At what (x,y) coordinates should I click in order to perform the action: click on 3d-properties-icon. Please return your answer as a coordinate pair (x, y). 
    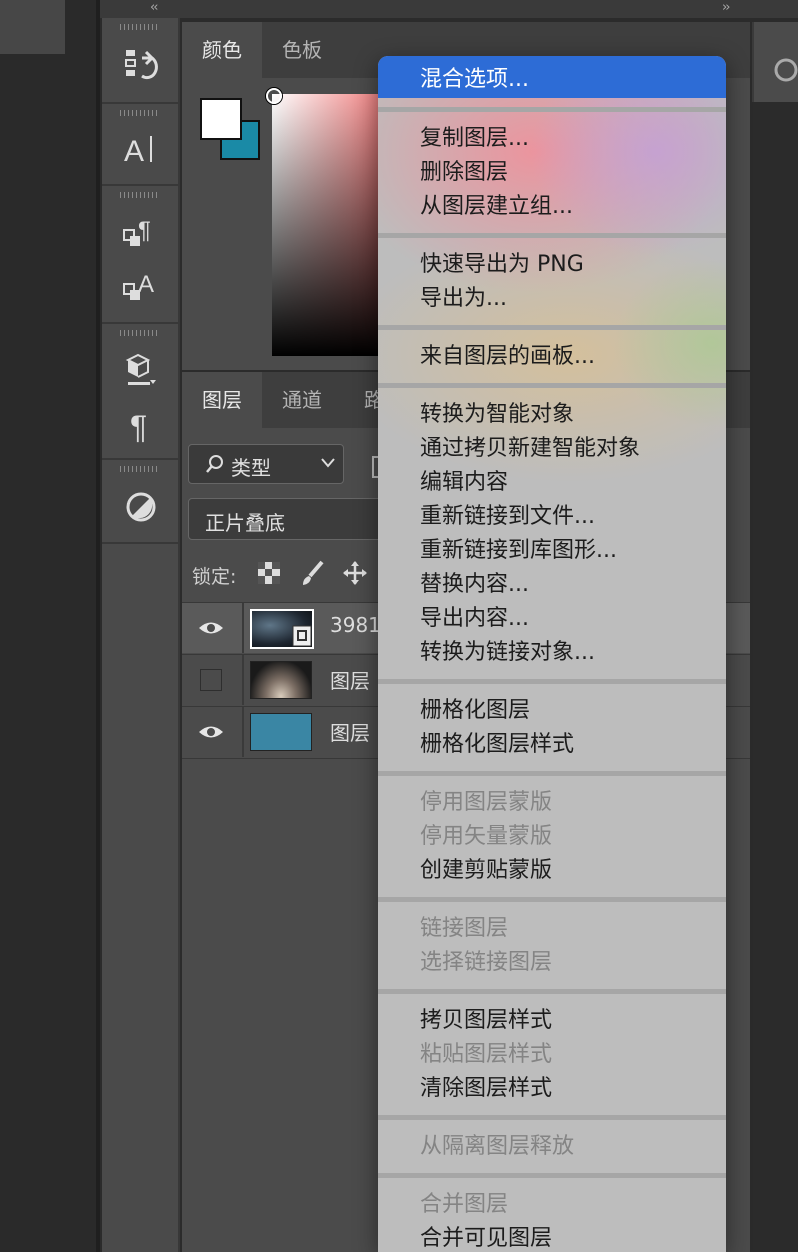
    Looking at the image, I should click on (141, 369).